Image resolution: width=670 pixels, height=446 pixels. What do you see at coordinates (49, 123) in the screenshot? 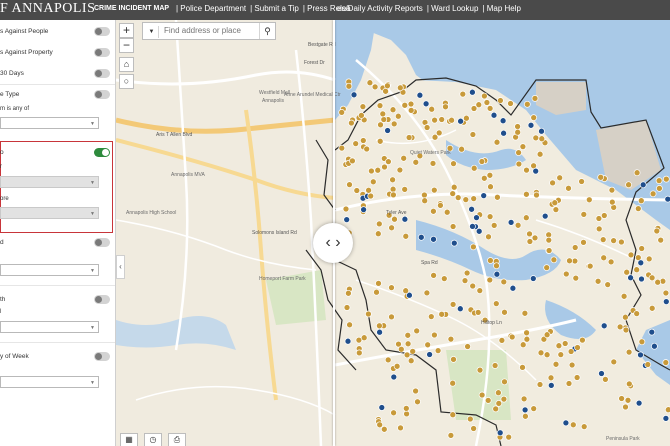
I see `crime-type-select: ▼` at bounding box center [49, 123].